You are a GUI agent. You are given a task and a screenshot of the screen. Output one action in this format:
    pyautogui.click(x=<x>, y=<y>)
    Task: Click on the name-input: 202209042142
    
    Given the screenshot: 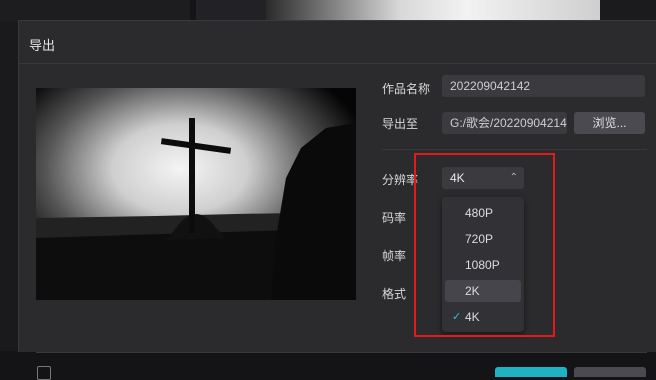 What is the action you would take?
    pyautogui.click(x=543, y=86)
    